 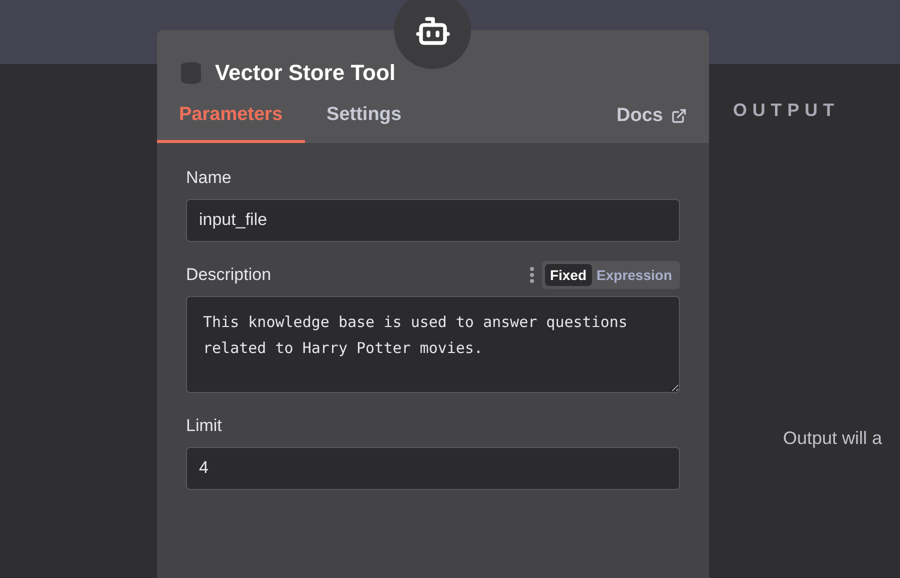 I want to click on output-heading: OUTPUT, so click(x=786, y=110).